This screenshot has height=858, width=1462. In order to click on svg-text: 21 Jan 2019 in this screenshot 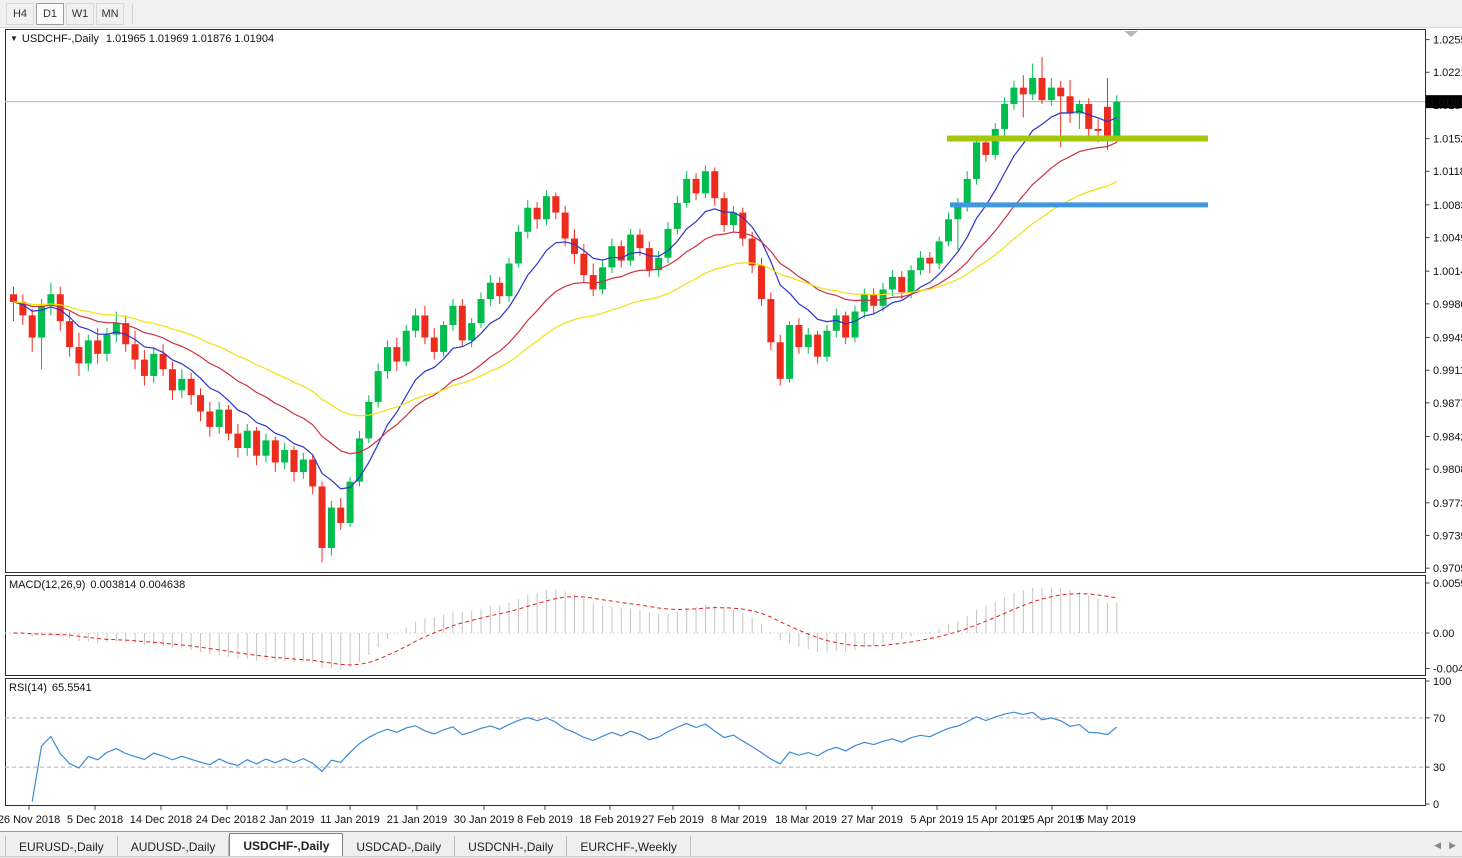, I will do `click(417, 820)`.